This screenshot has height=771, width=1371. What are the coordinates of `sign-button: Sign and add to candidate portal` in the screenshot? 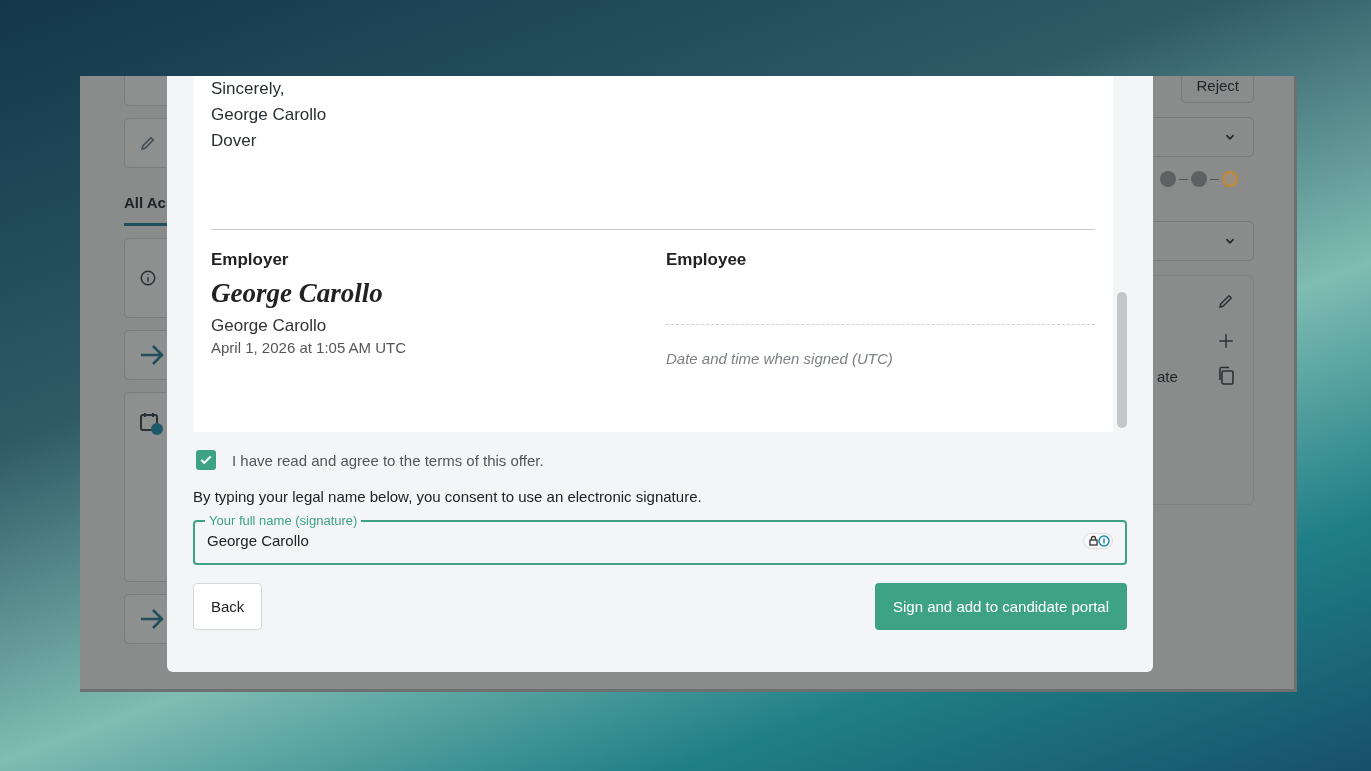 It's located at (1001, 606).